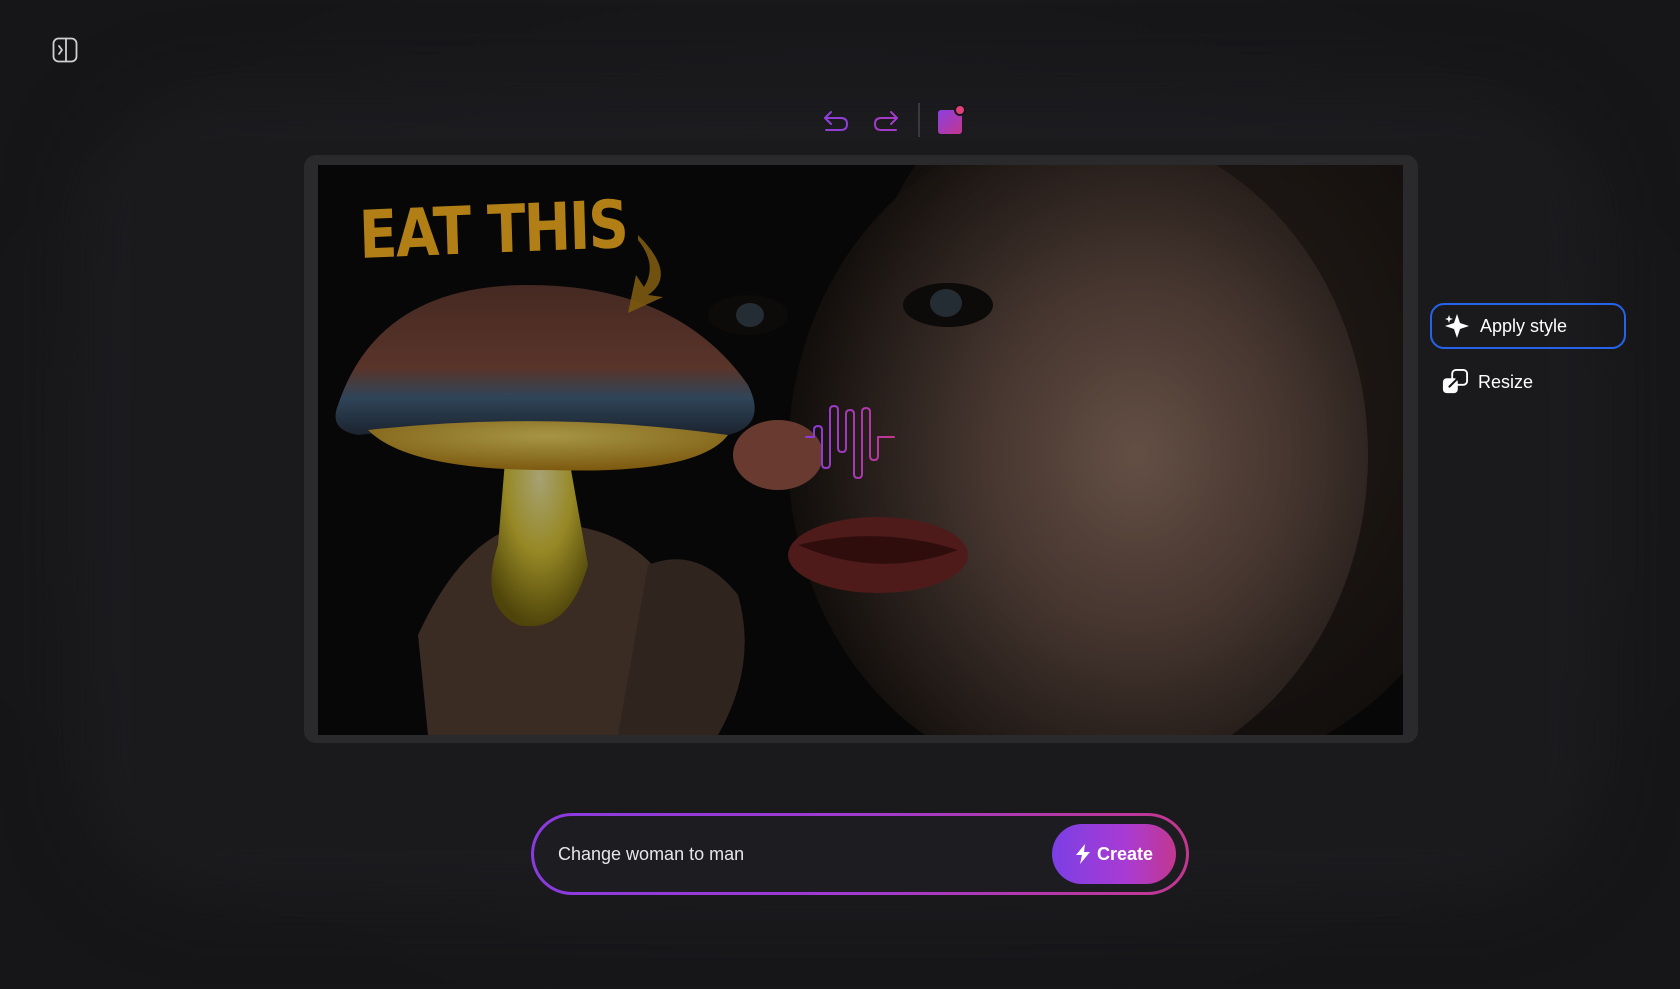  I want to click on side-actions: Apply style Resize, so click(1528, 359).